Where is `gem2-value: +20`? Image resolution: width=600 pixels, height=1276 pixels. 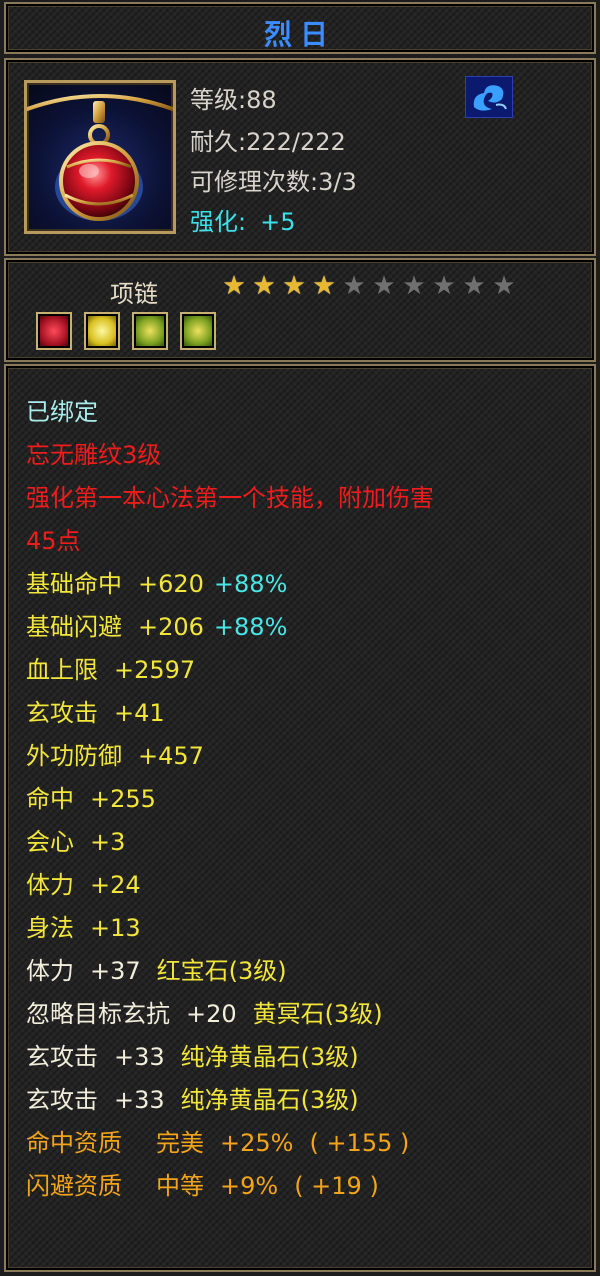
gem2-value: +20 is located at coordinates (211, 1014).